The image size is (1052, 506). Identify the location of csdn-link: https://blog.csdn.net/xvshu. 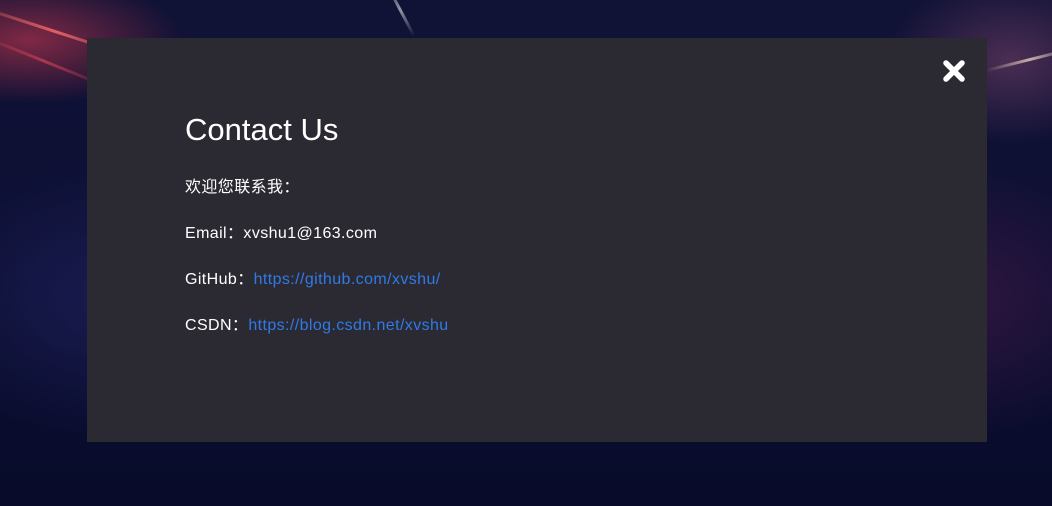
(348, 325).